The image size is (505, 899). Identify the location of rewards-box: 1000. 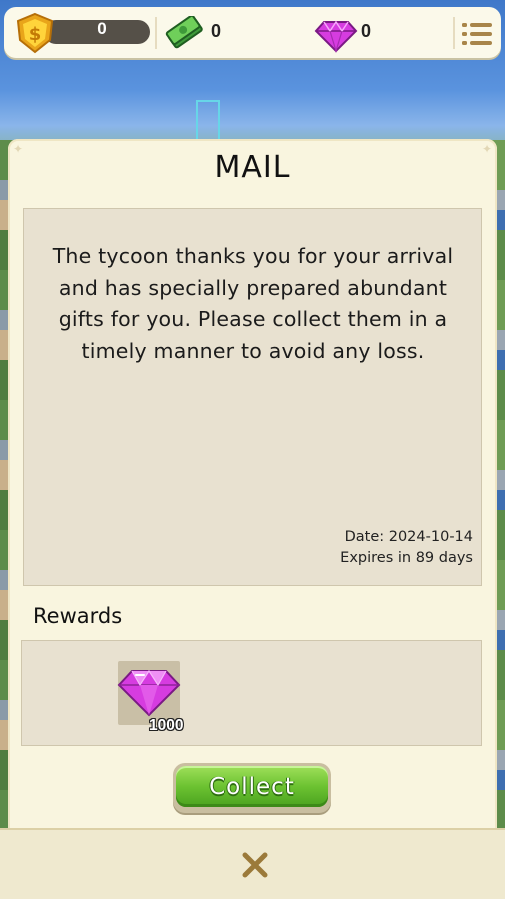
(251, 693).